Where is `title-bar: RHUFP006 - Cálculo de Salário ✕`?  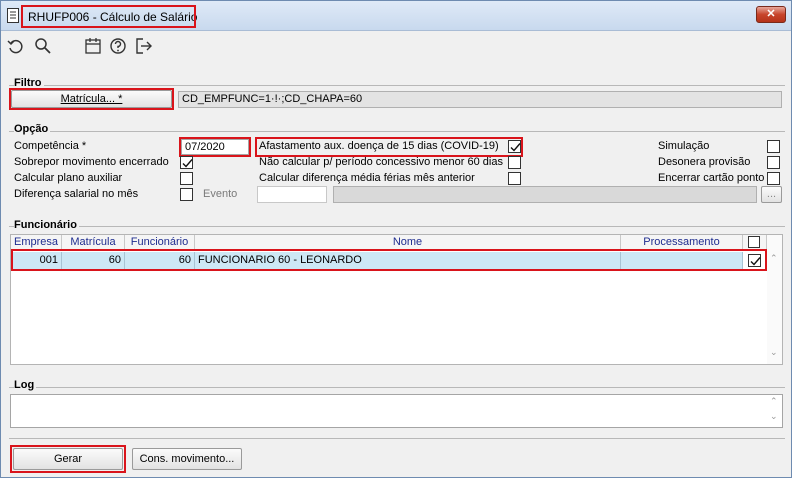
title-bar: RHUFP006 - Cálculo de Salário ✕ is located at coordinates (396, 16).